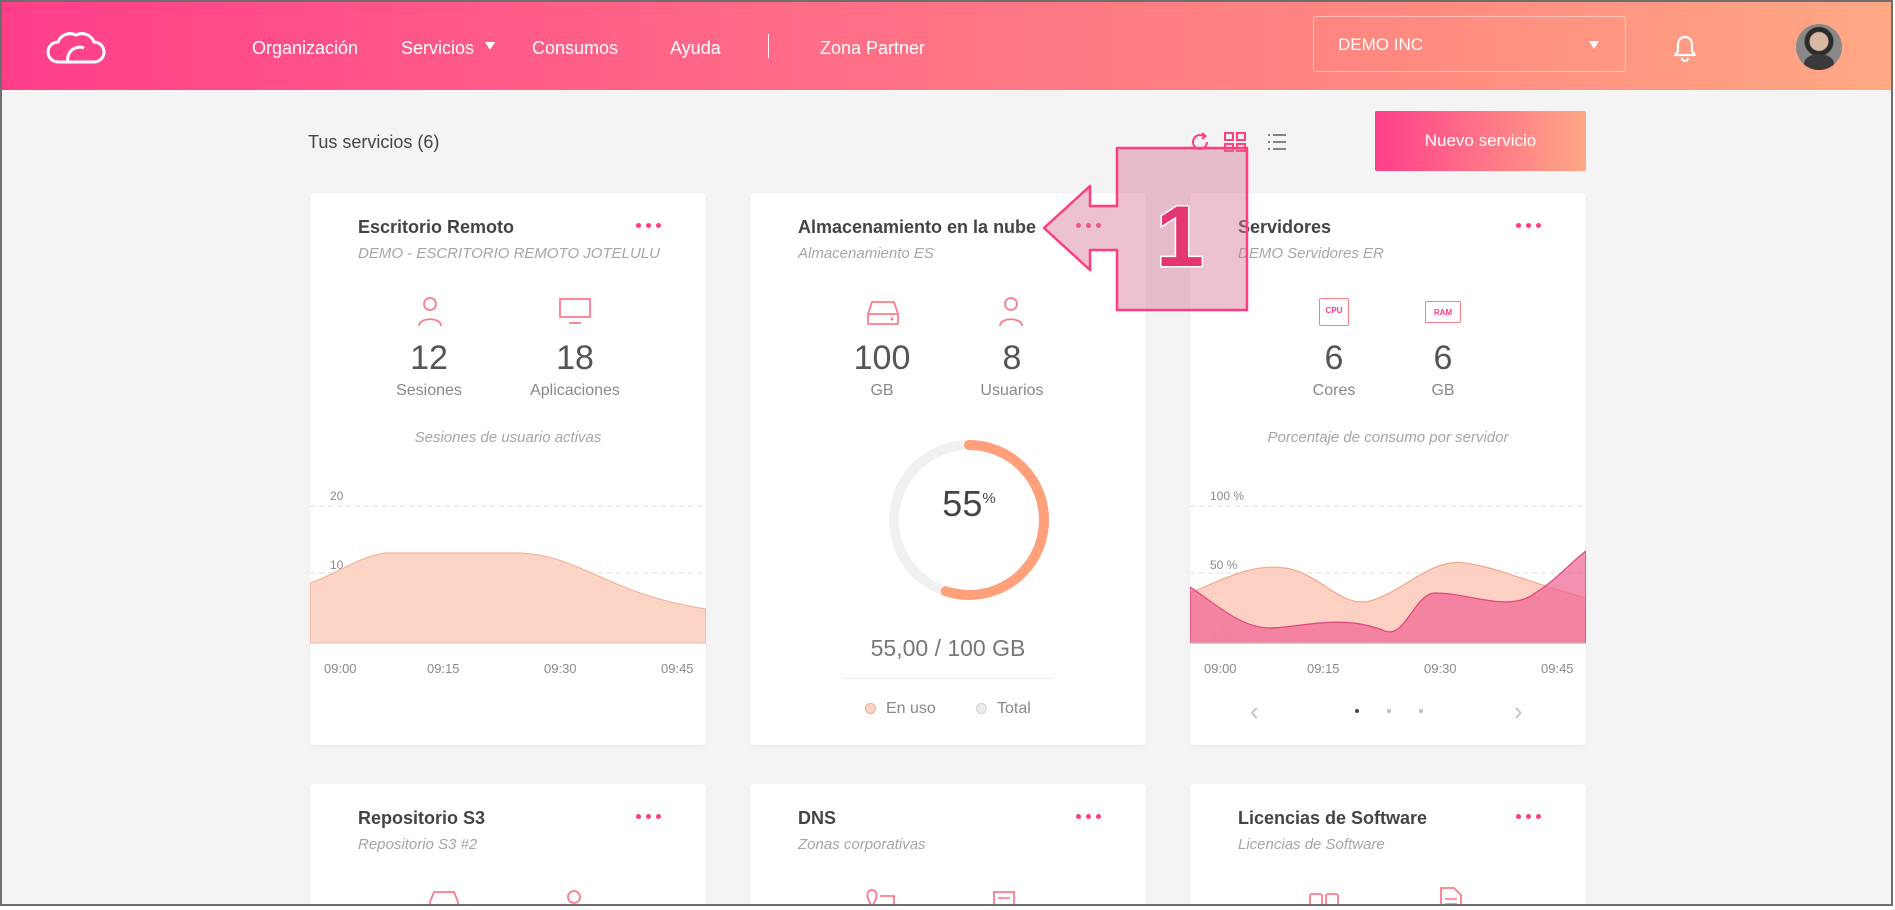 The width and height of the screenshot is (1895, 910). Describe the element at coordinates (422, 818) in the screenshot. I see `card-title: Repositorio S3` at that location.